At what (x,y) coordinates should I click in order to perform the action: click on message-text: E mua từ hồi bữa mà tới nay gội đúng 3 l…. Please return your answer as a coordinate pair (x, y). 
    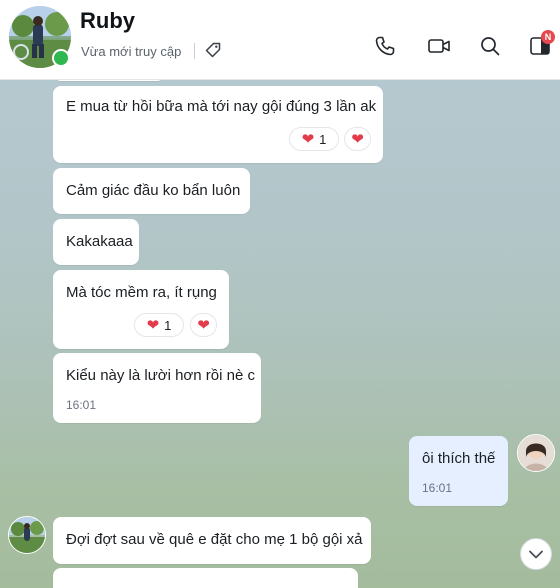
    Looking at the image, I should click on (221, 106).